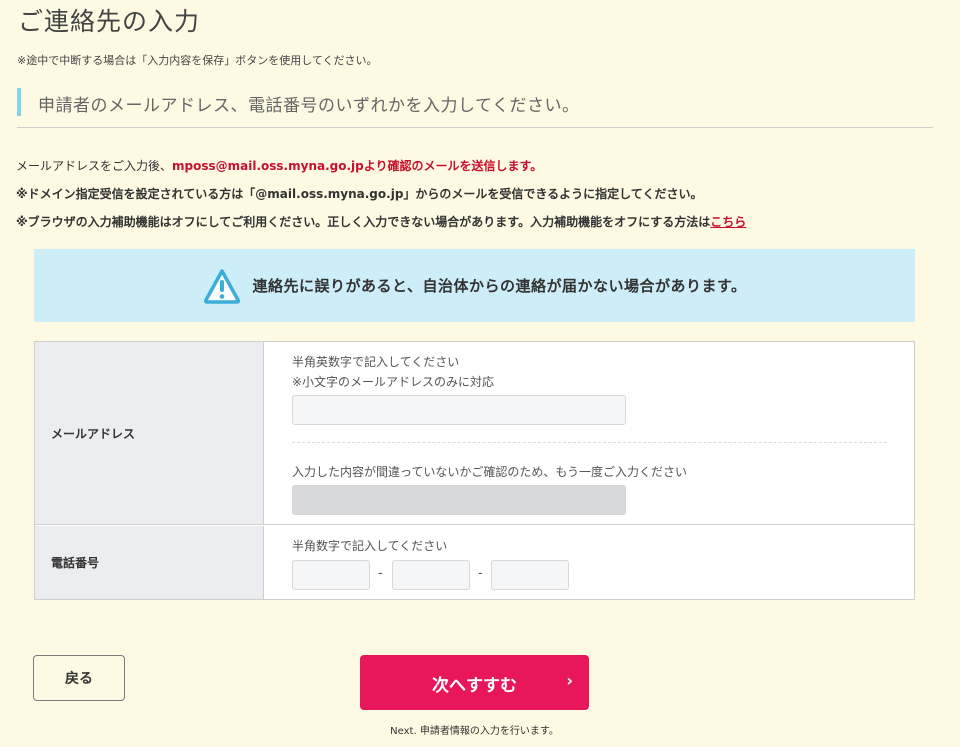 Image resolution: width=960 pixels, height=747 pixels. Describe the element at coordinates (474, 686) in the screenshot. I see `next-button-label: 次へすすむ` at that location.